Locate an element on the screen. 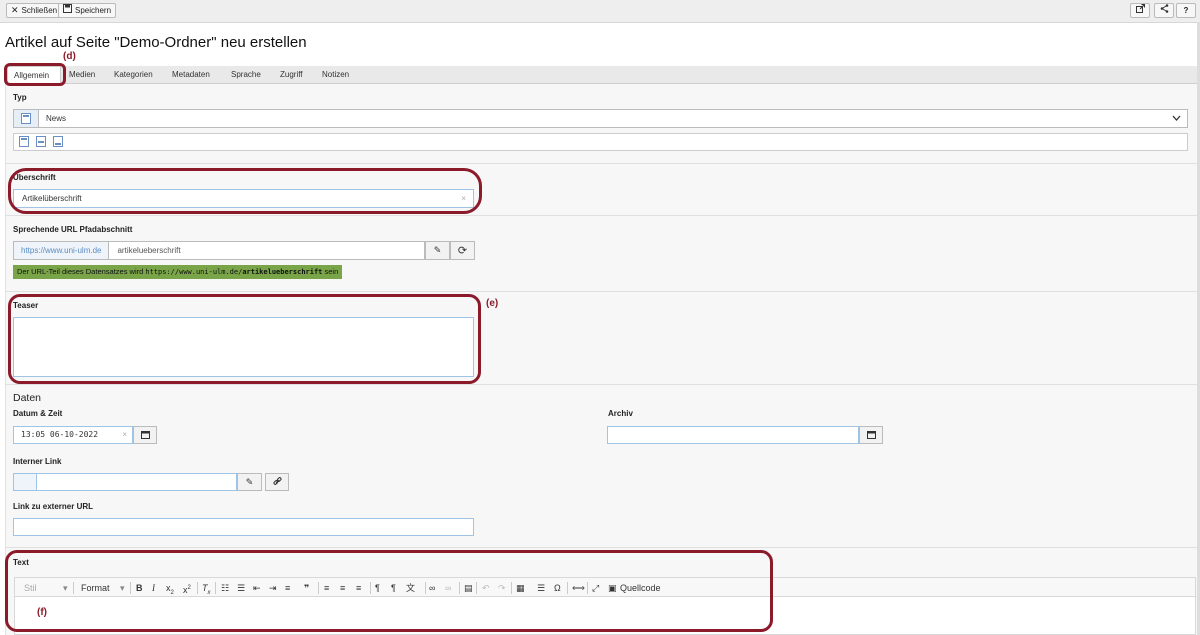 This screenshot has width=1200, height=635. superscript-icon: x2 is located at coordinates (187, 588).